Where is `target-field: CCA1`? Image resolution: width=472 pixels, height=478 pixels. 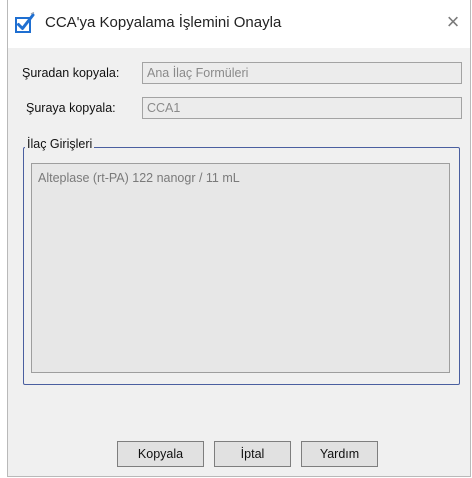 target-field: CCA1 is located at coordinates (302, 108).